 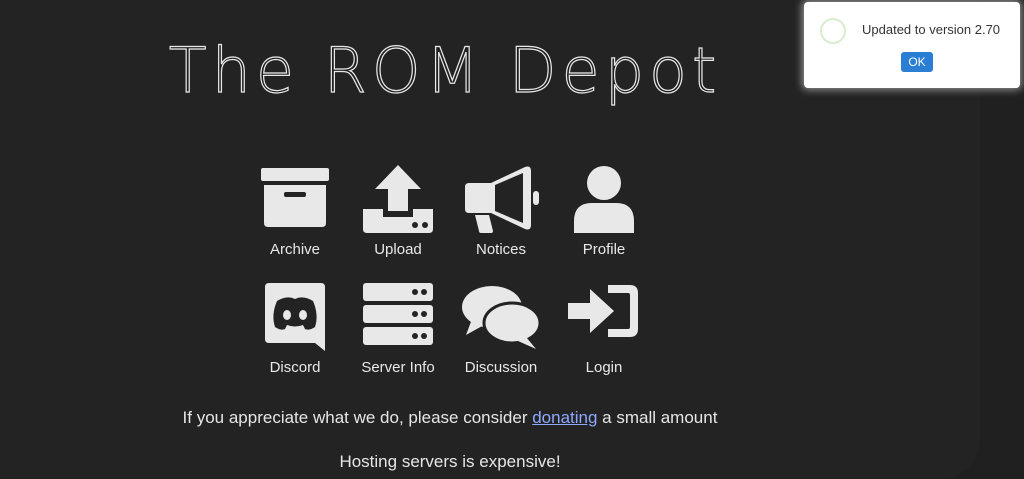 What do you see at coordinates (295, 249) in the screenshot?
I see `menu-label-archive: Archive` at bounding box center [295, 249].